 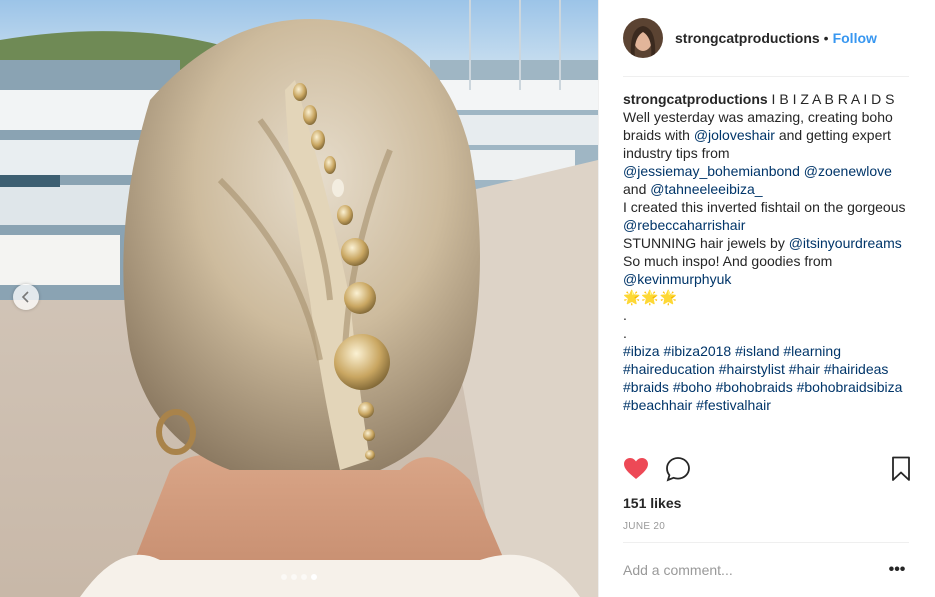 I want to click on comment-input, so click(x=754, y=570).